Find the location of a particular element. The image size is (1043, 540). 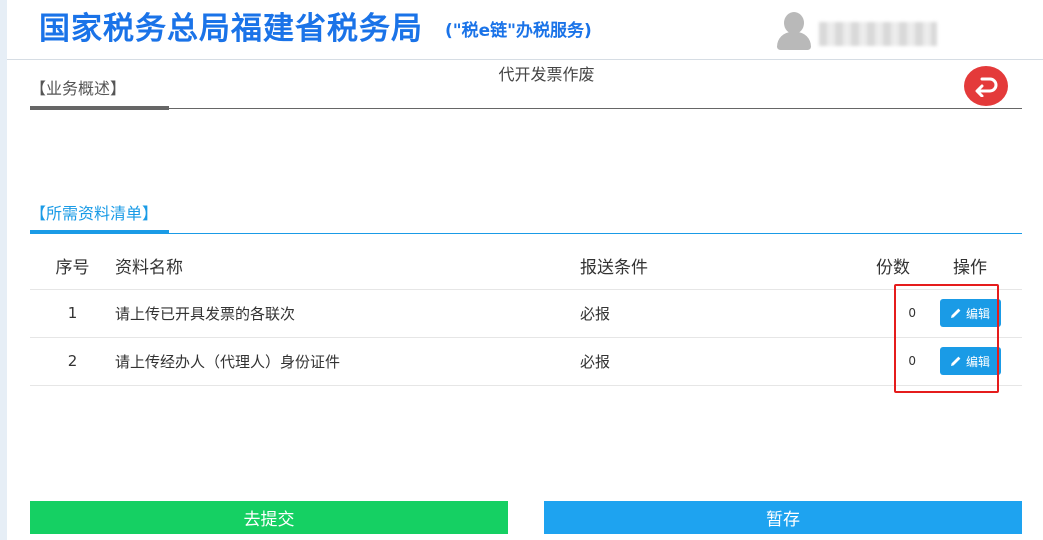

submit-button: 去提交 is located at coordinates (269, 517).